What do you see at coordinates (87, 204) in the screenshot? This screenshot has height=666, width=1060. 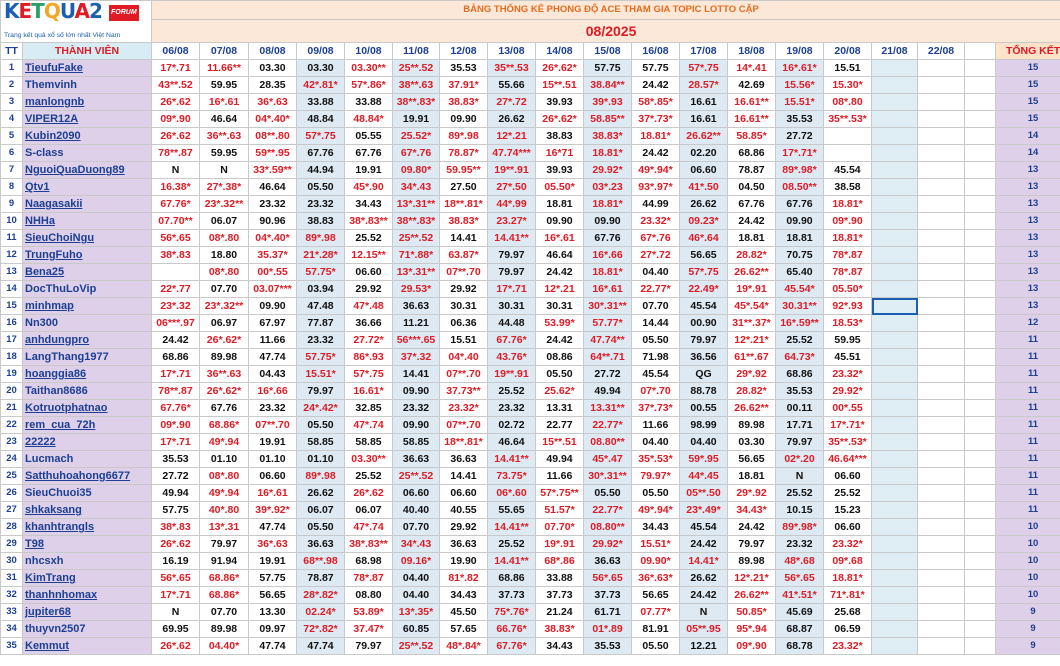 I see `member-name-link: Naagasakii` at bounding box center [87, 204].